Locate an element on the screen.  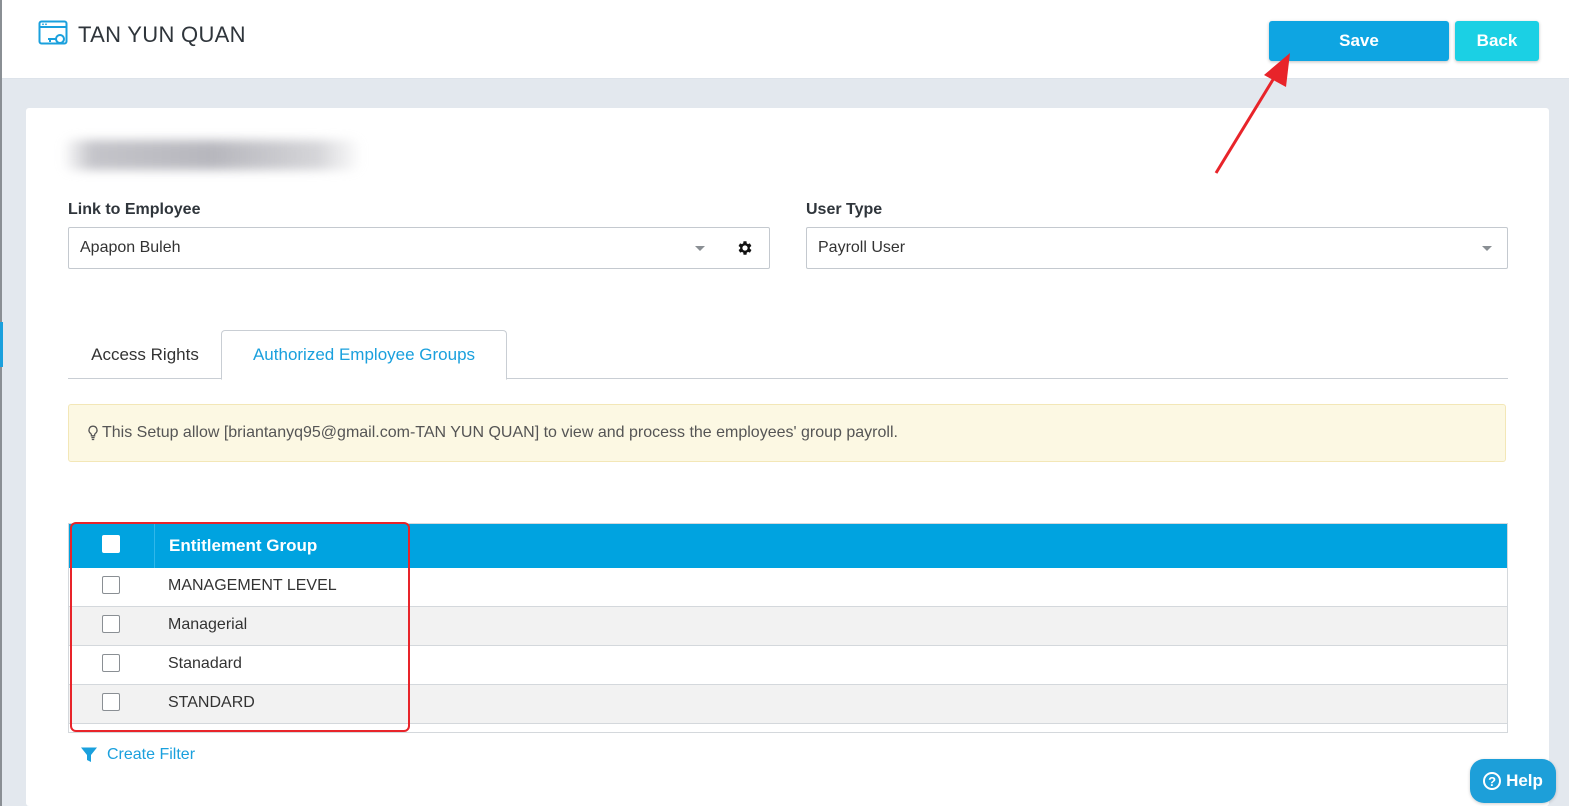
user-type-label: User Type is located at coordinates (844, 209).